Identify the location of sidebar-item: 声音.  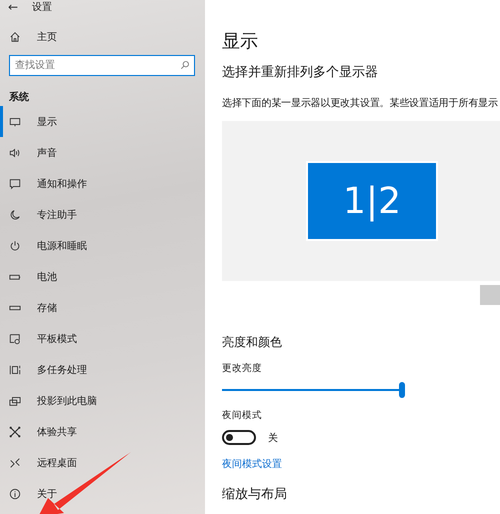
(102, 152).